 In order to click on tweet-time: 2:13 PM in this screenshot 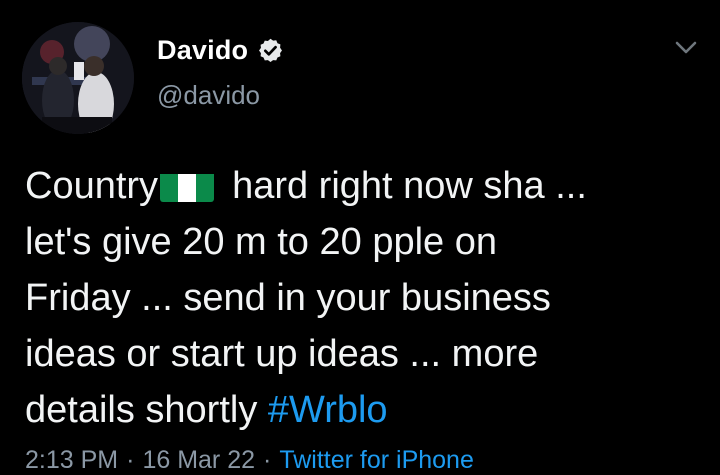, I will do `click(71, 460)`.